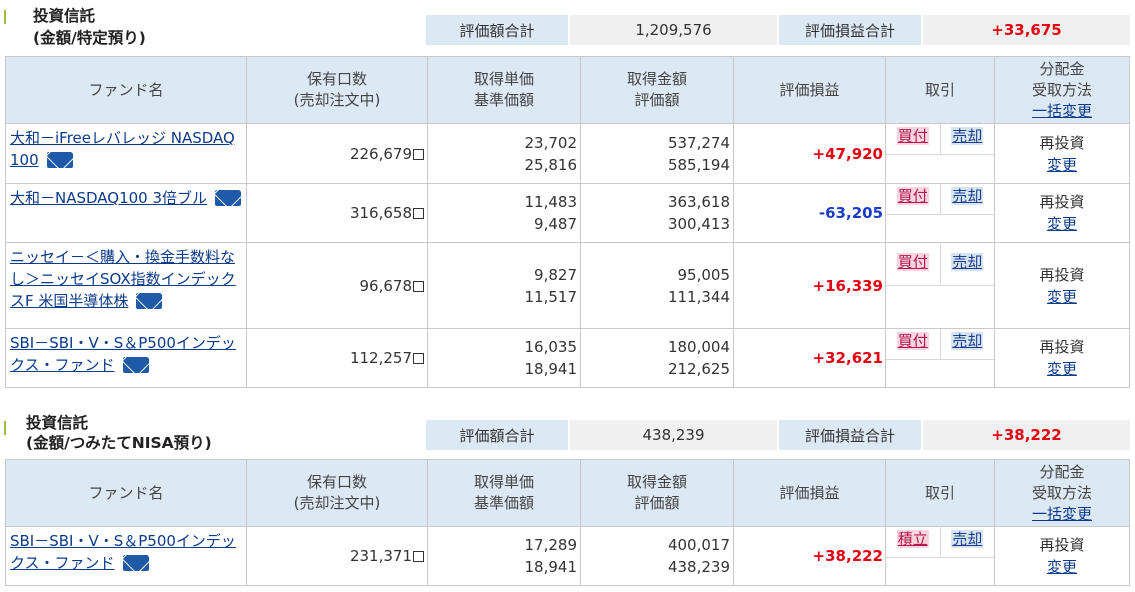  Describe the element at coordinates (380, 213) in the screenshot. I see `units: 316,658` at that location.